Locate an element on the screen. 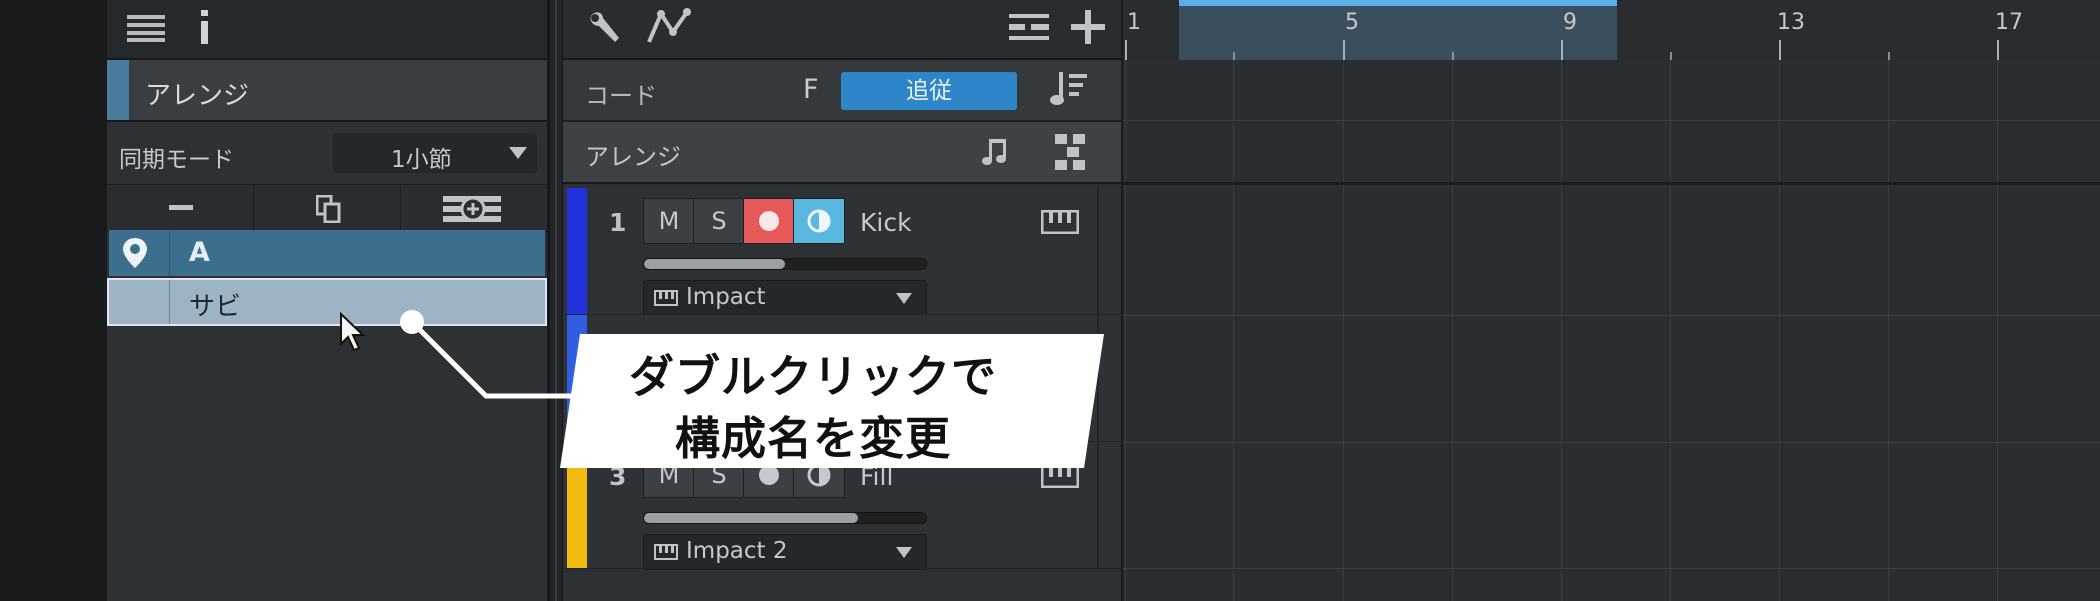 The image size is (2100, 601). bar-number: 5 is located at coordinates (1352, 22).